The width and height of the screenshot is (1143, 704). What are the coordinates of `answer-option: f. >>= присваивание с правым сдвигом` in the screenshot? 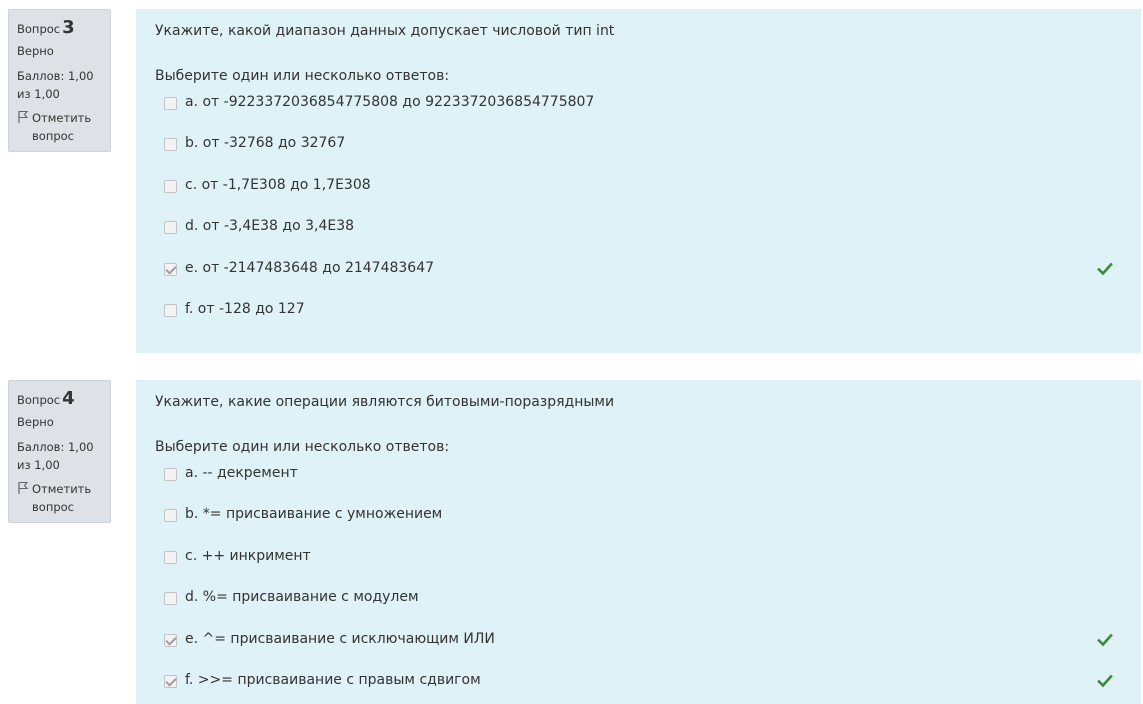 It's located at (652, 683).